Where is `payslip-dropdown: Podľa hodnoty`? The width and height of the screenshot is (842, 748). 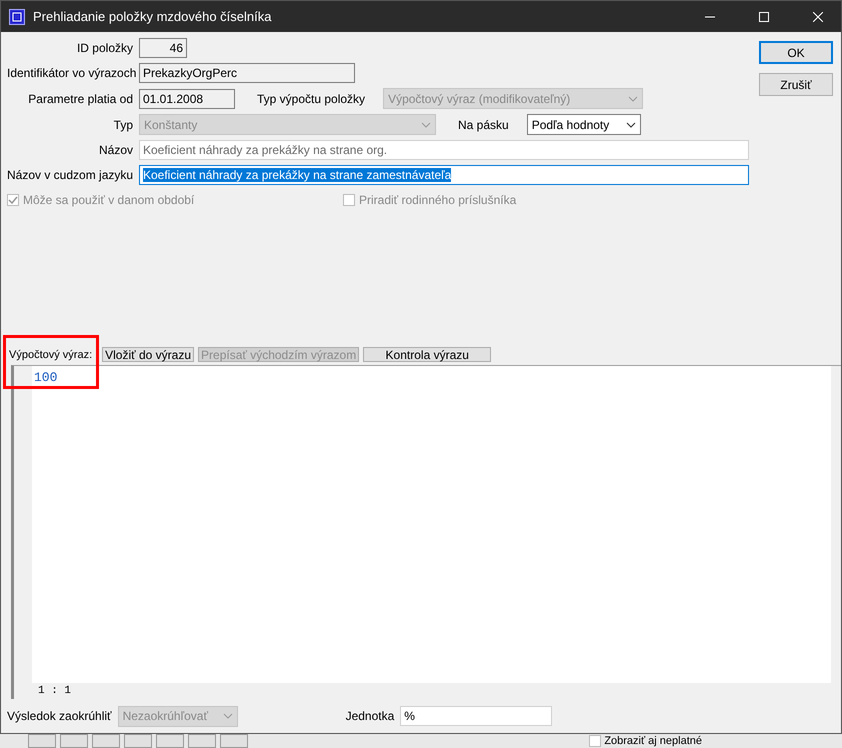
payslip-dropdown: Podľa hodnoty is located at coordinates (583, 124).